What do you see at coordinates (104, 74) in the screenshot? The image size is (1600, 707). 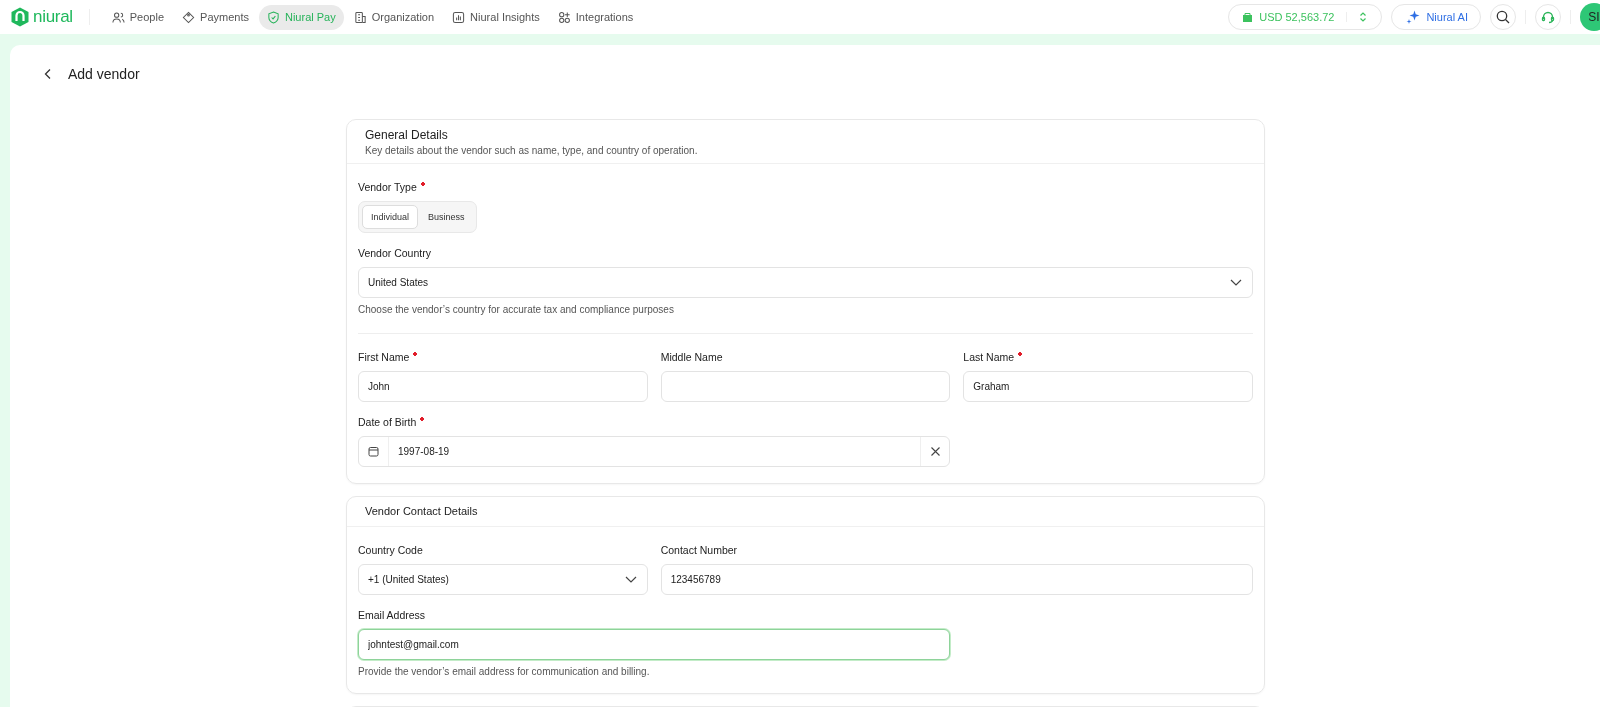 I see `page-title: Add vendor` at bounding box center [104, 74].